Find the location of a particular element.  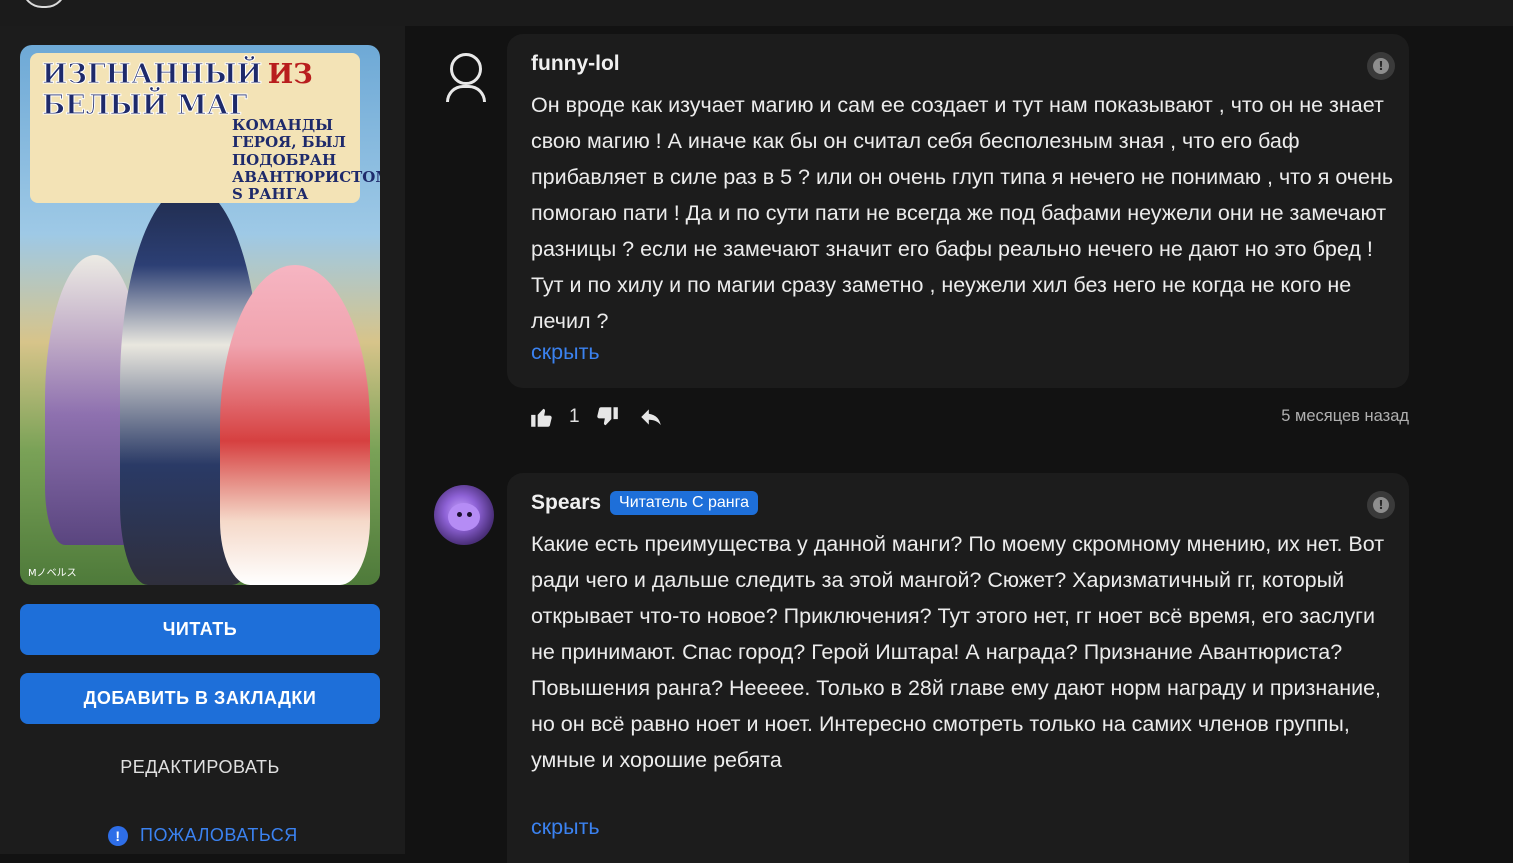

reply-icon is located at coordinates (651, 417).